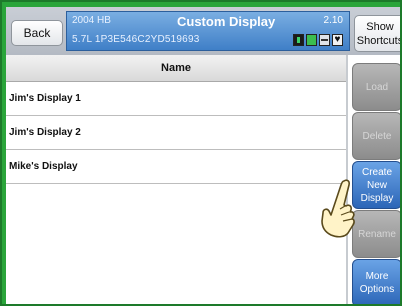  I want to click on page-title: Custom Display, so click(226, 21).